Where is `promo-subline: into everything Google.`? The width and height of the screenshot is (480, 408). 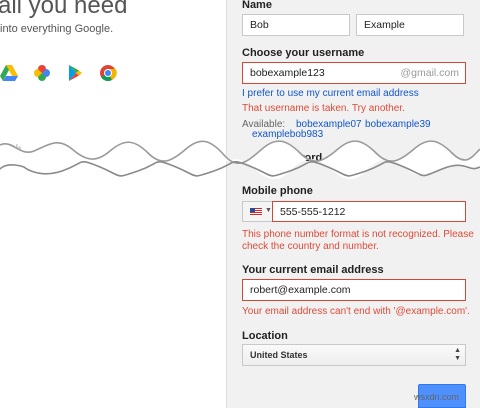 promo-subline: into everything Google. is located at coordinates (57, 29).